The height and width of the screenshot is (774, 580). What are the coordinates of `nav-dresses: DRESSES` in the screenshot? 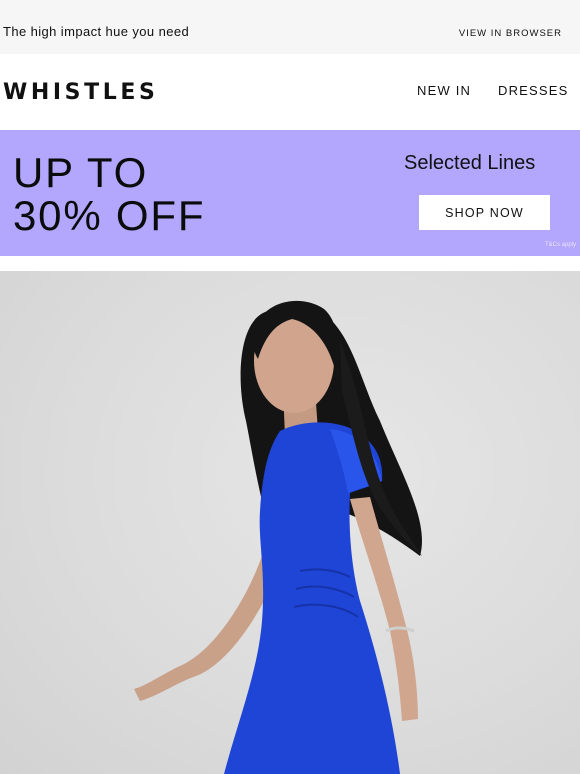 It's located at (533, 90).